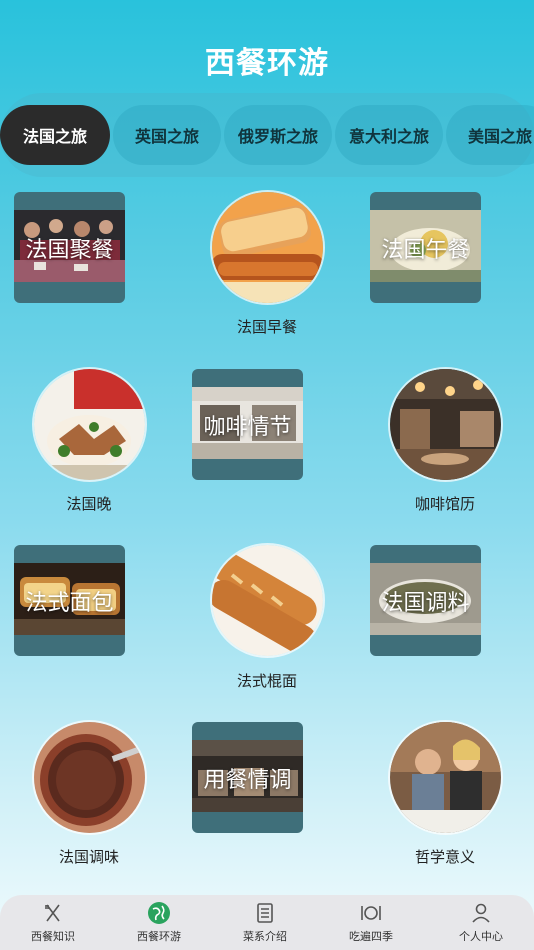 The image size is (534, 950). What do you see at coordinates (371, 913) in the screenshot?
I see `plate-cutlery-icon` at bounding box center [371, 913].